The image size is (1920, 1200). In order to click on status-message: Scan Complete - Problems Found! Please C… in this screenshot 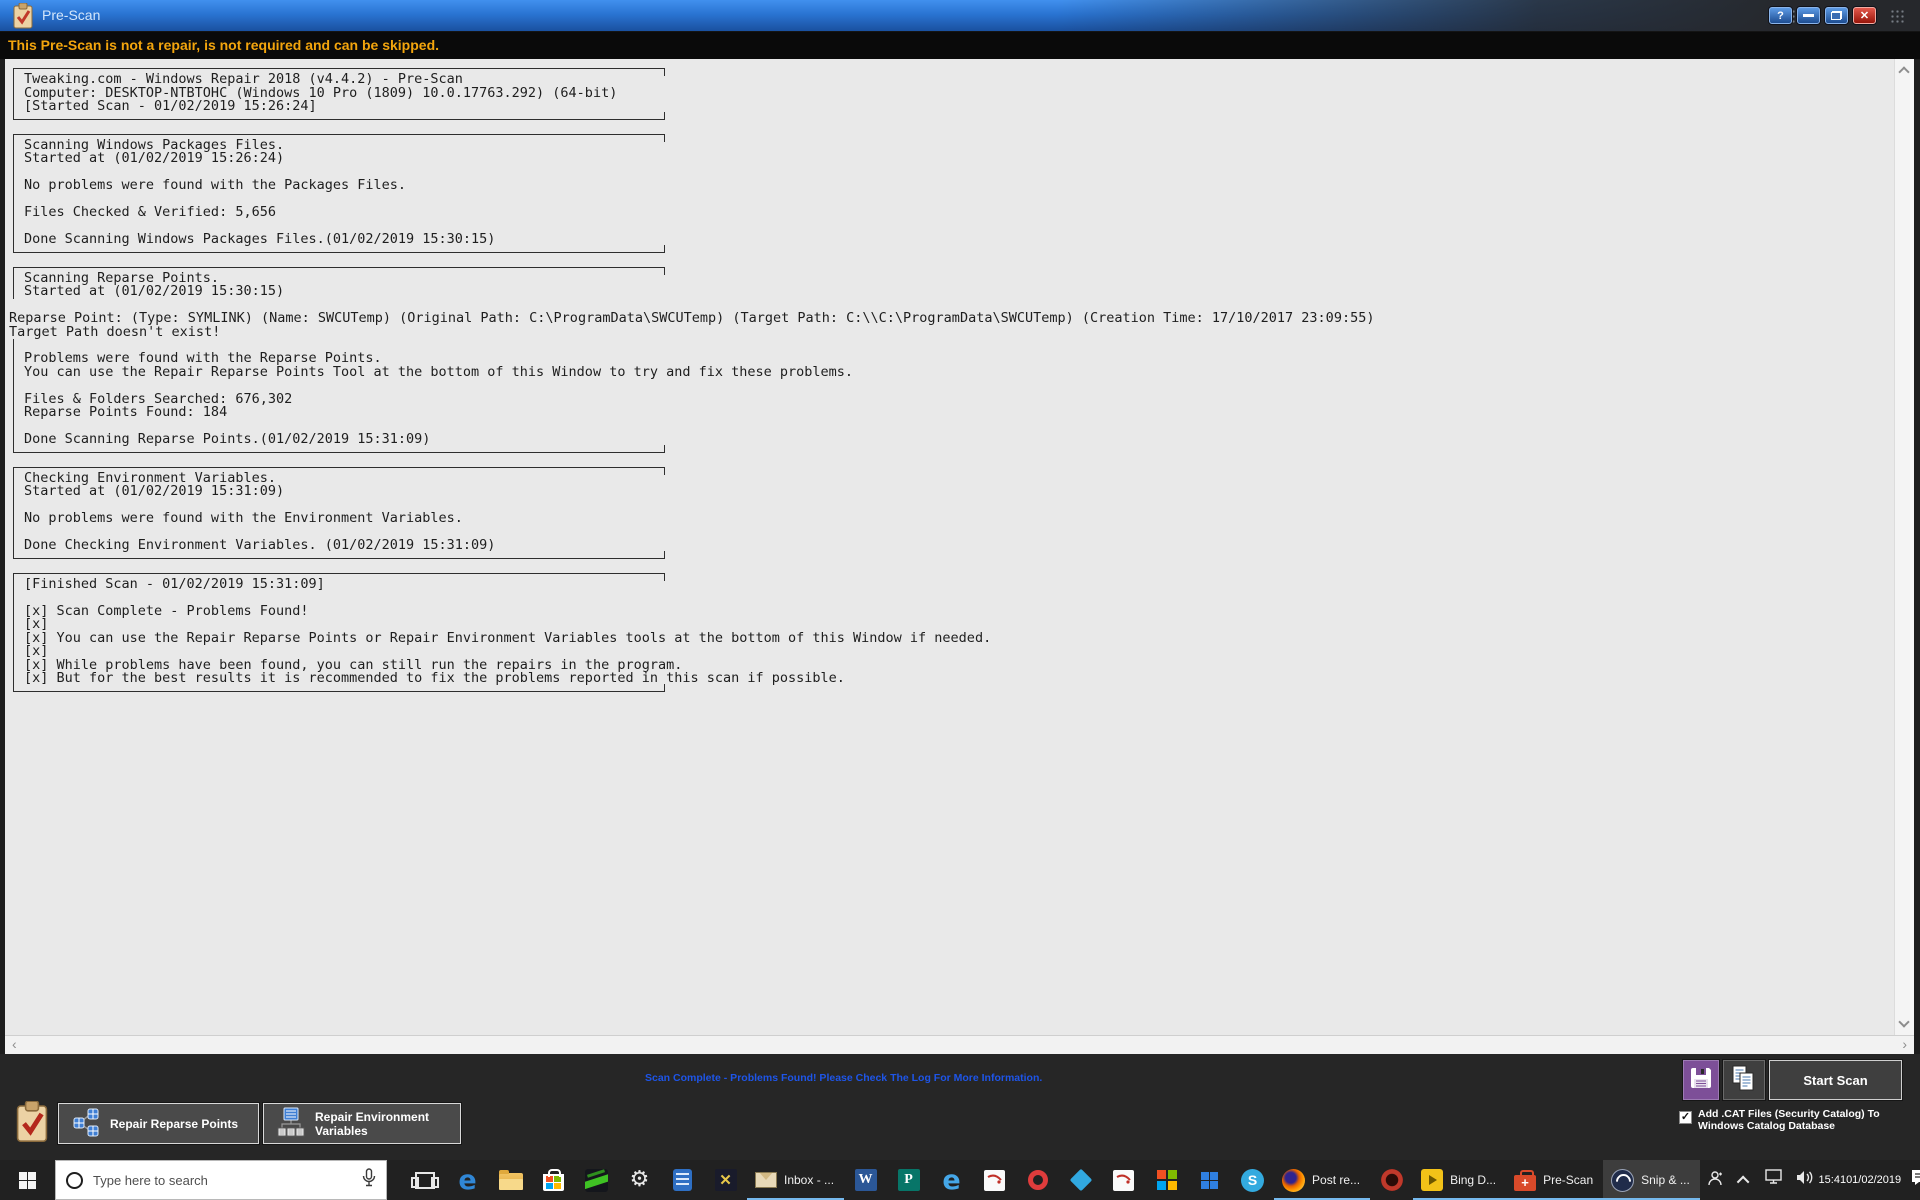, I will do `click(844, 1078)`.